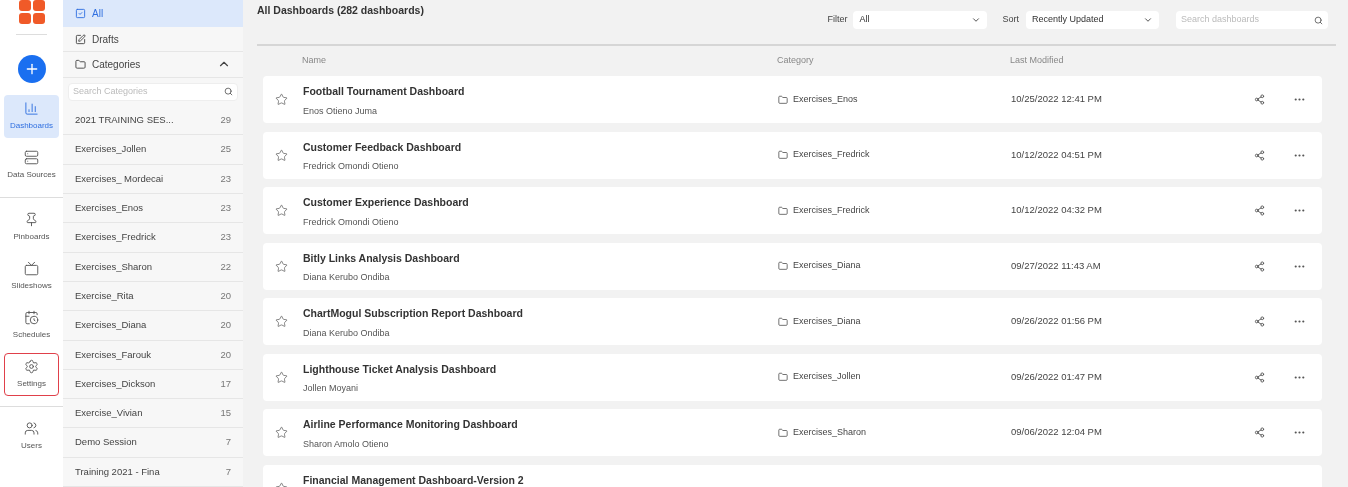  I want to click on column-header: Name, so click(314, 61).